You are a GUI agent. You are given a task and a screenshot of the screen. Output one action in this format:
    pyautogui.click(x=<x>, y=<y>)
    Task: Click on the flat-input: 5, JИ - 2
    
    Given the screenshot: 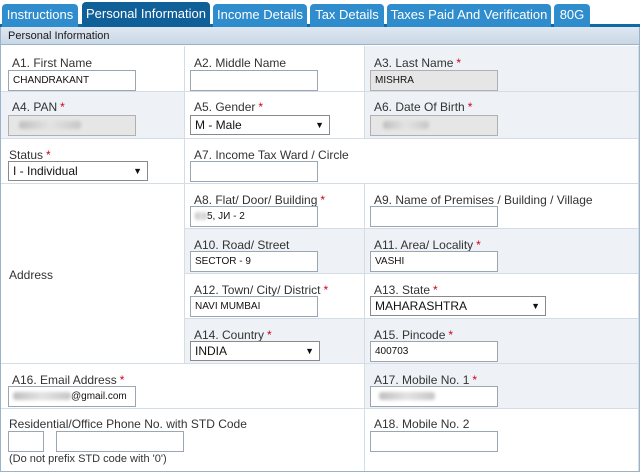 What is the action you would take?
    pyautogui.click(x=254, y=216)
    